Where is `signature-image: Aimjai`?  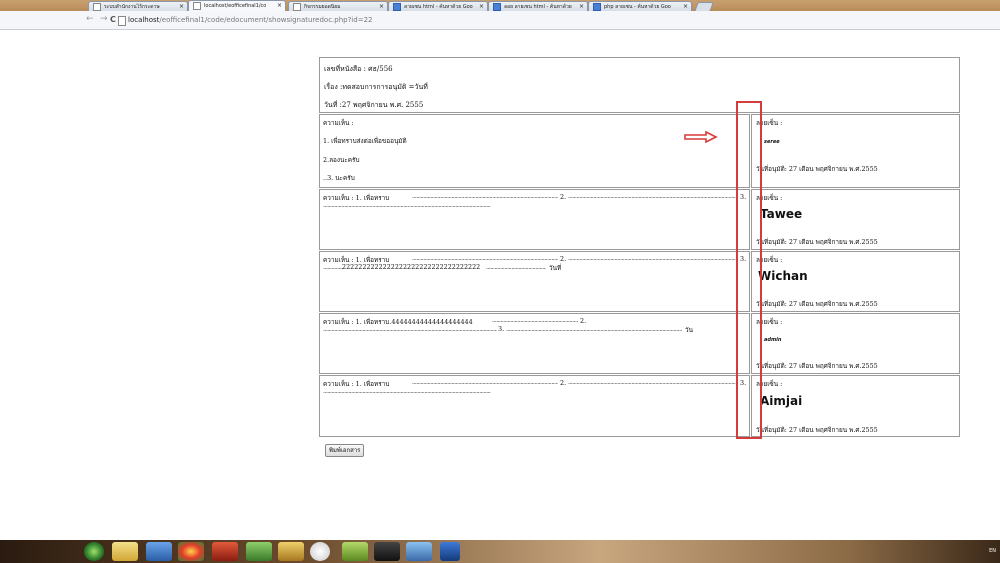
signature-image: Aimjai is located at coordinates (781, 401).